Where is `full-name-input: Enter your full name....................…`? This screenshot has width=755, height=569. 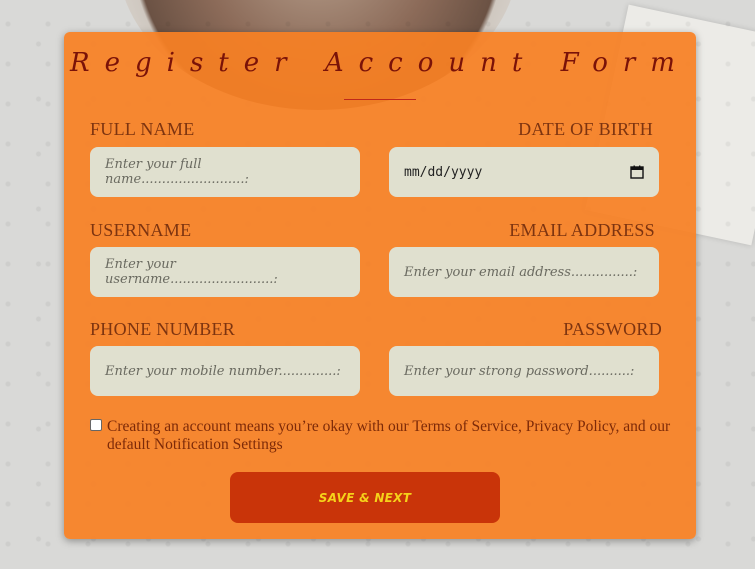 full-name-input: Enter your full name....................… is located at coordinates (225, 172).